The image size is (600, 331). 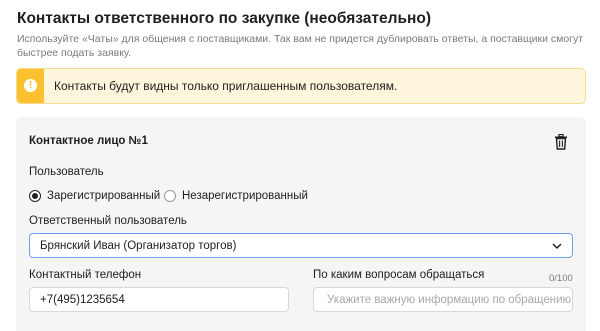 I want to click on responsible-user-select: Брянский Иван (Организатор торгов), so click(x=301, y=245).